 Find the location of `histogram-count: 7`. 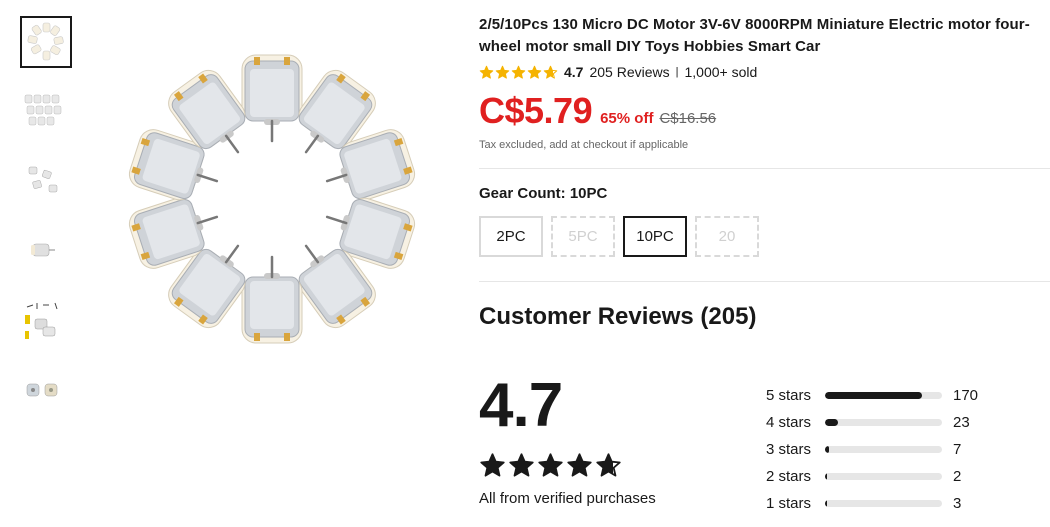

histogram-count: 7 is located at coordinates (957, 449).